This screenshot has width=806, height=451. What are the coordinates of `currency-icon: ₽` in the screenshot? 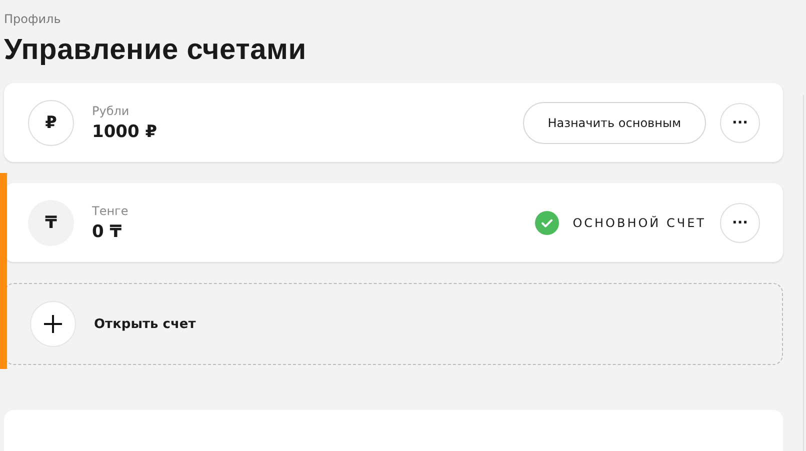 It's located at (51, 123).